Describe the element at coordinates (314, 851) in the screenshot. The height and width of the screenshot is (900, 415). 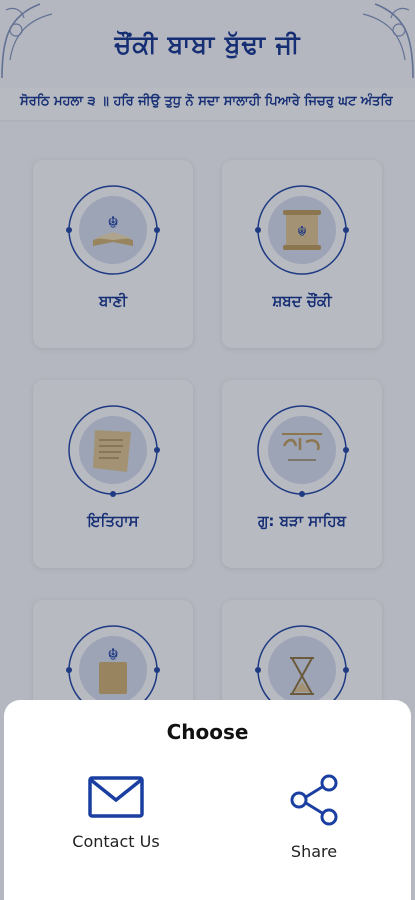
I see `share-label: Share` at that location.